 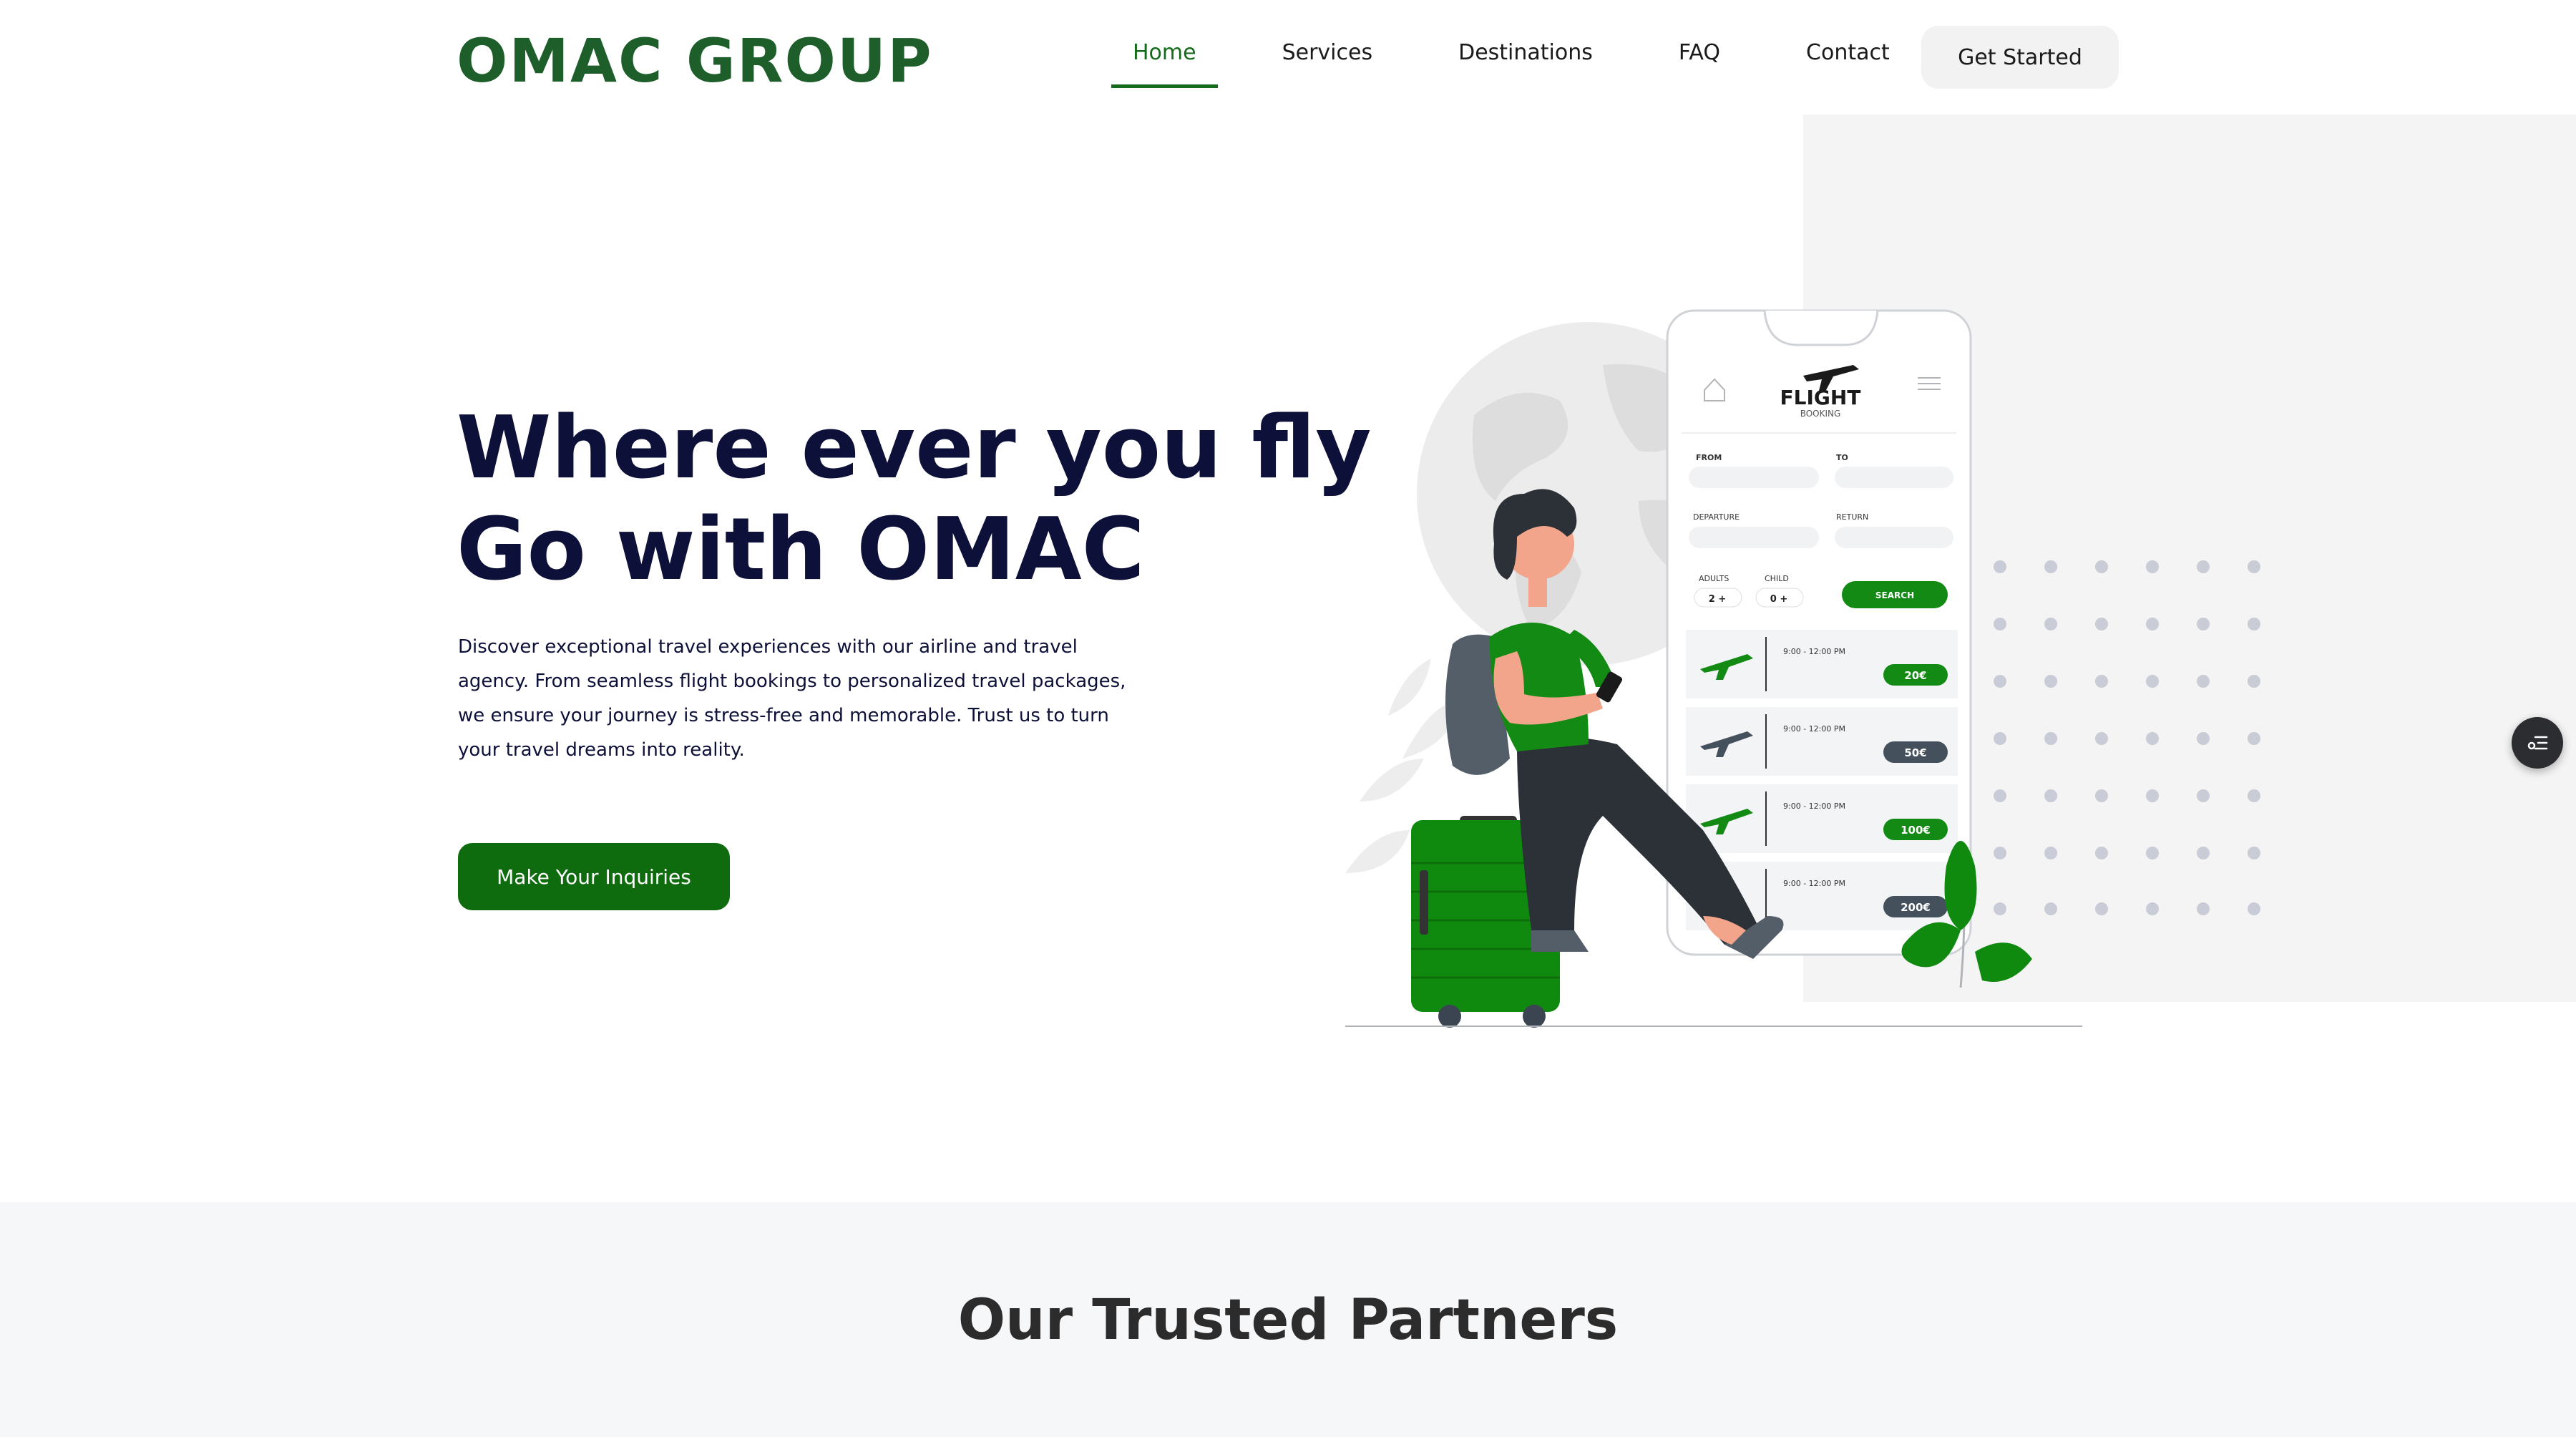 What do you see at coordinates (1915, 752) in the screenshot?
I see `svg-text: 50€` at bounding box center [1915, 752].